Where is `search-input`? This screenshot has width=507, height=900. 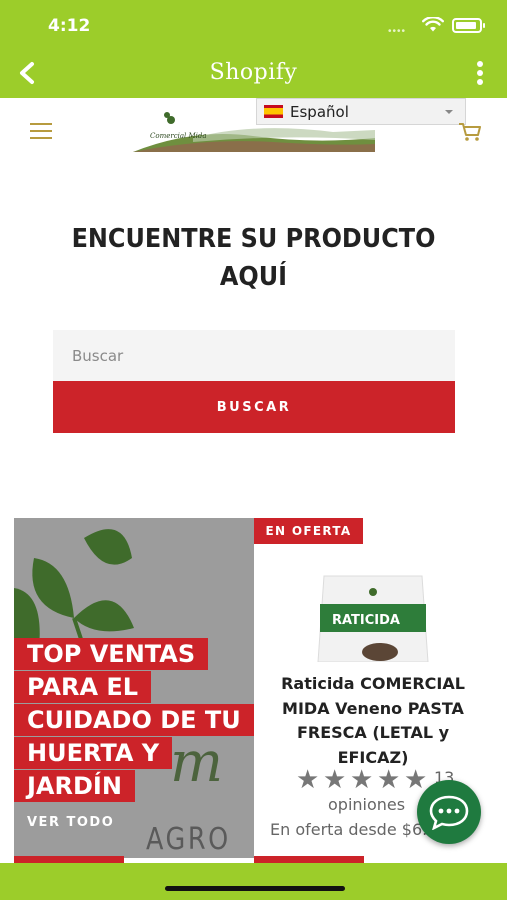
search-input is located at coordinates (254, 355).